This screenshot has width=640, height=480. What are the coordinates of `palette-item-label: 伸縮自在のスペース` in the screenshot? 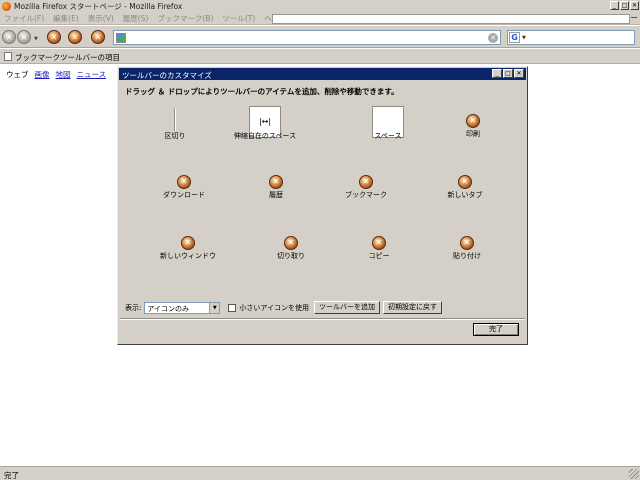 It's located at (265, 136).